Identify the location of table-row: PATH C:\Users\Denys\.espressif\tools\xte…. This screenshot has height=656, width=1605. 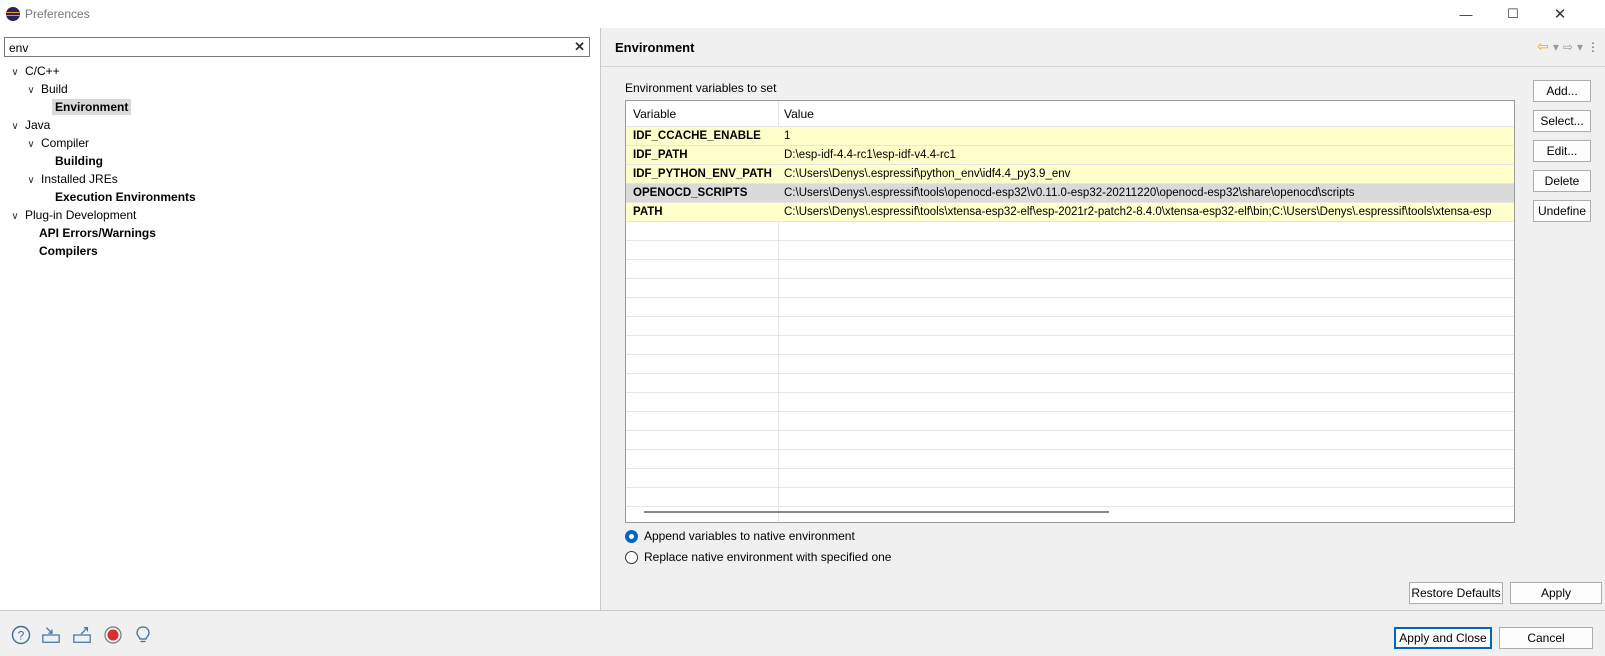
(1070, 212).